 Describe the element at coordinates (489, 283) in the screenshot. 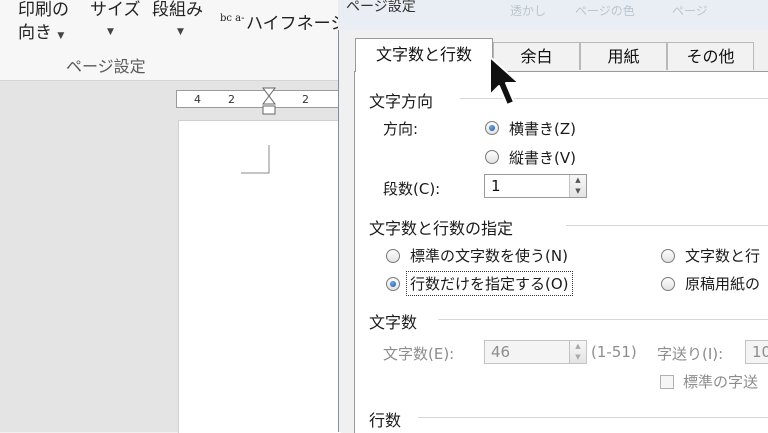

I see `radio-lines-only-label: 行数だけを指定する(O)` at that location.